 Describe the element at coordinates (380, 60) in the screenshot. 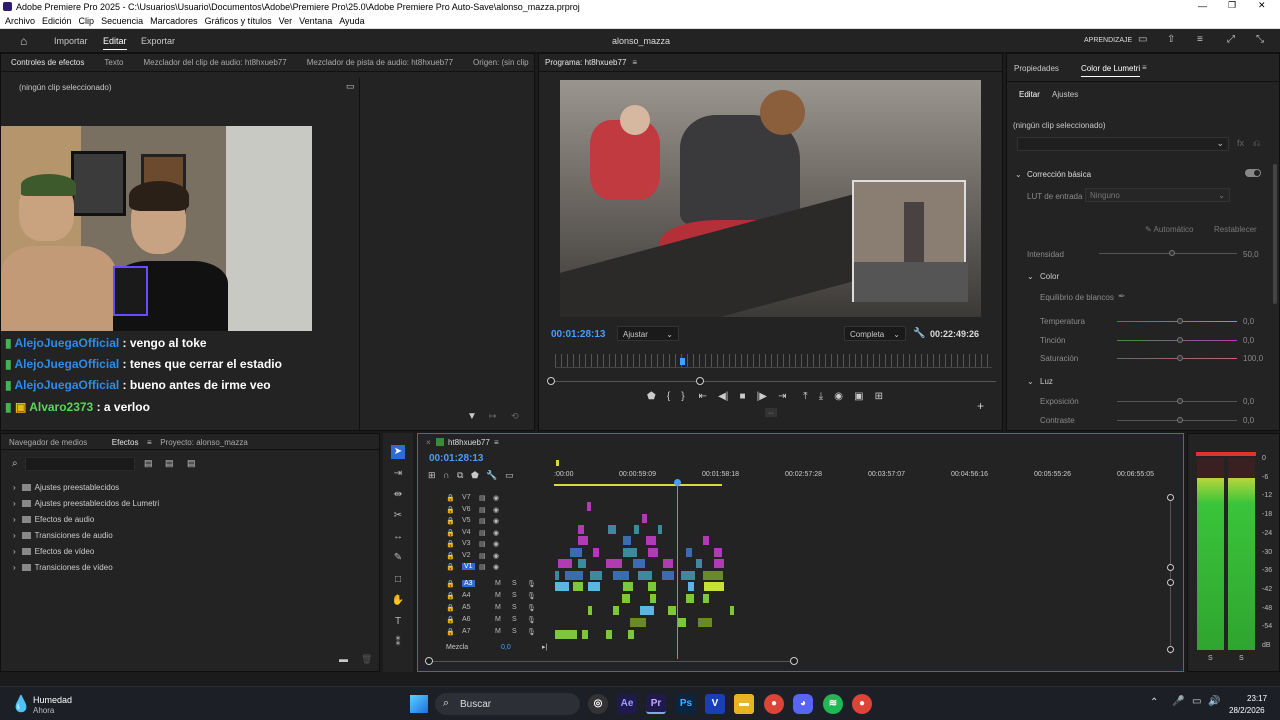

I see `source-tab: Mezclador de pista de audio: ht8hxueb77` at that location.